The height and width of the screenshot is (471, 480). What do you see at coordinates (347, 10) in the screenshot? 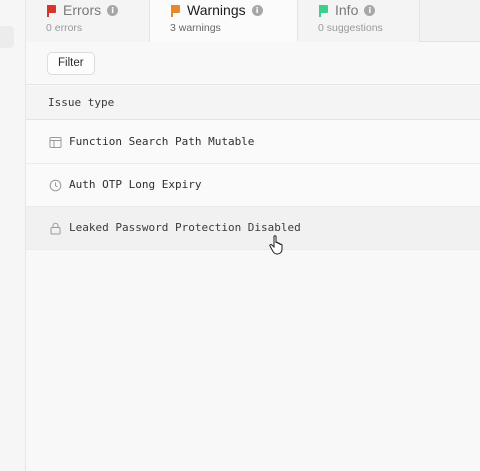
I see `tab-info-label: Info` at bounding box center [347, 10].